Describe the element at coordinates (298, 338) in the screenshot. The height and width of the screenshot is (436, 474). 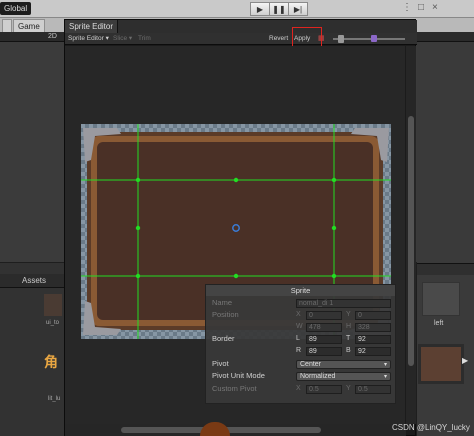
I see `border-l-label: L` at that location.